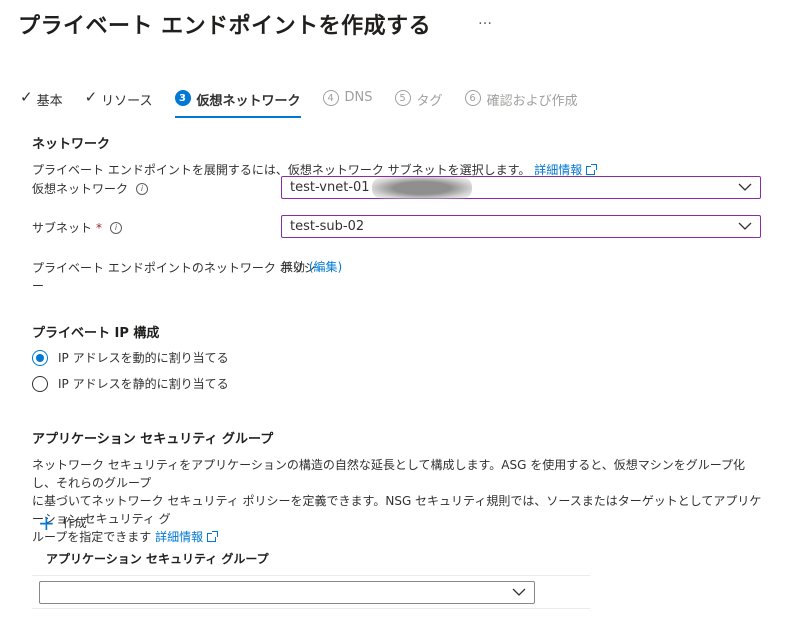  Describe the element at coordinates (99, 227) in the screenshot. I see `required-marker: *` at that location.